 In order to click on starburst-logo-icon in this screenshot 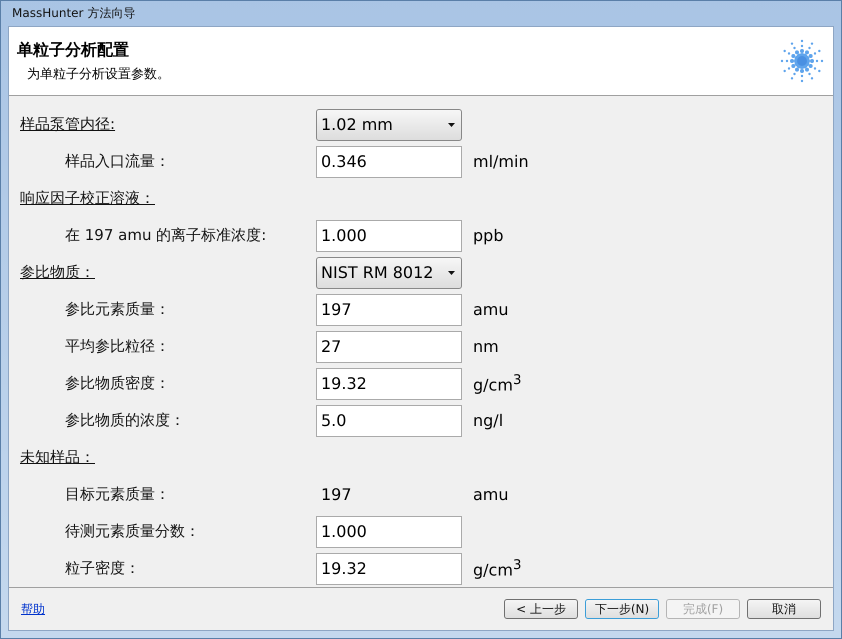, I will do `click(802, 61)`.